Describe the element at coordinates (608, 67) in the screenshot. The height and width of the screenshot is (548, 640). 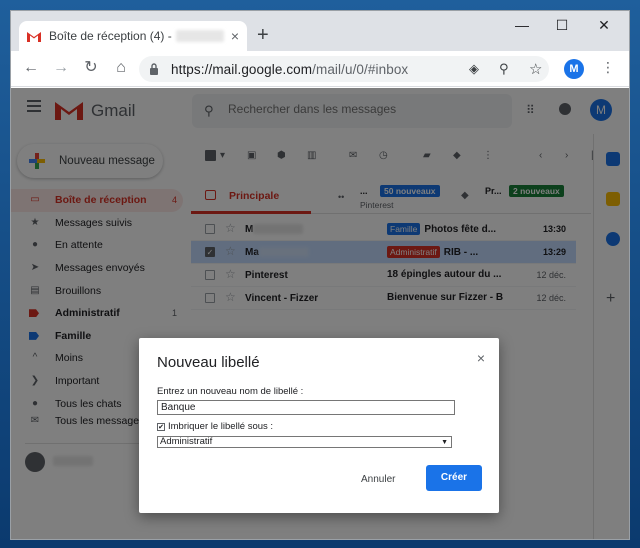
I see `browser-menu-icon: ⋮` at that location.